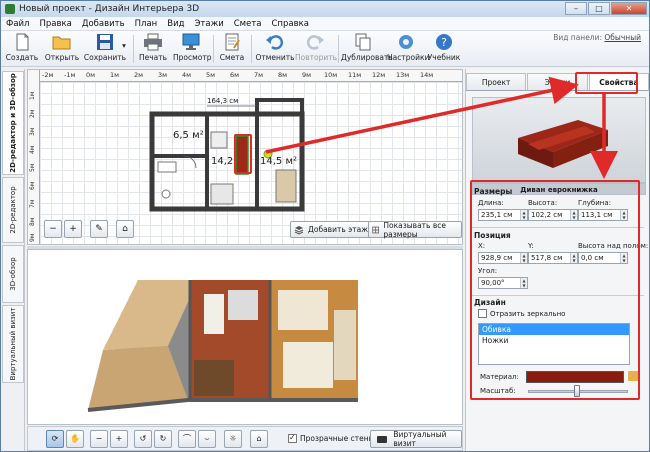  What do you see at coordinates (223, 101) in the screenshot?
I see `dimension-label: 164,3 см` at bounding box center [223, 101].